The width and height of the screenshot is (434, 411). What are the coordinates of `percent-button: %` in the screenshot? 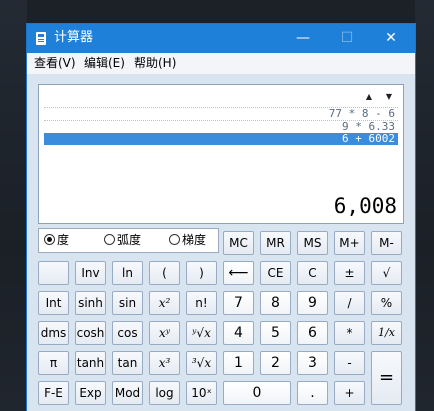 It's located at (386, 303).